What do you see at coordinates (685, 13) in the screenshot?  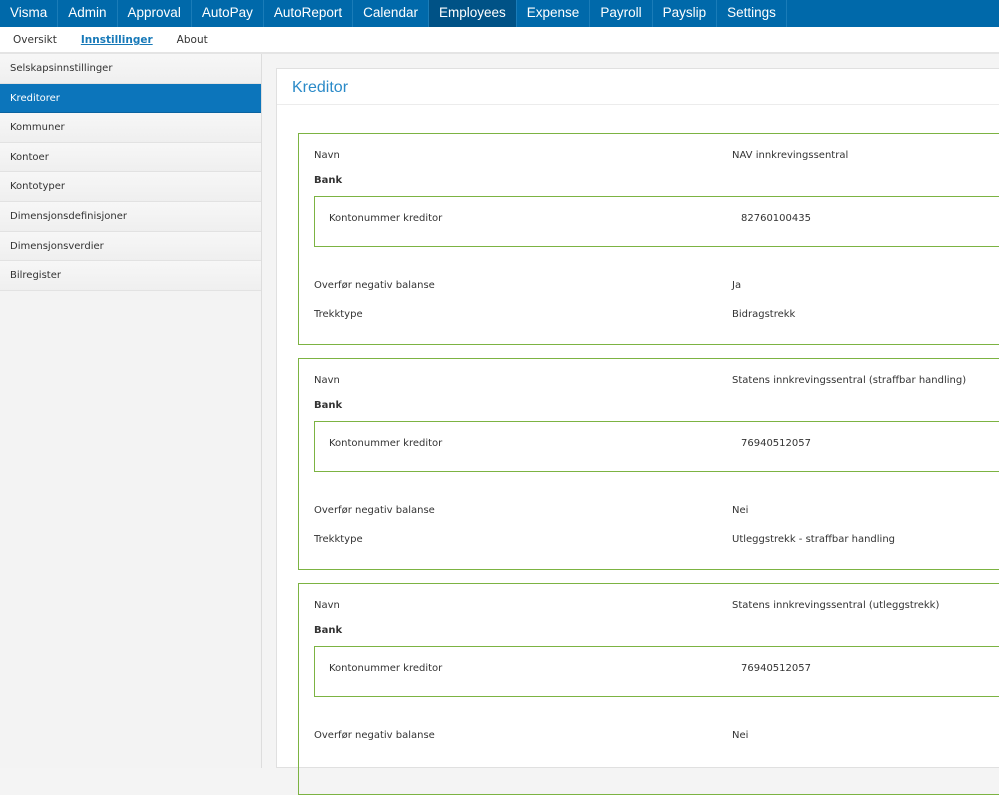 I see `nav-item-payslip: Payslip` at bounding box center [685, 13].